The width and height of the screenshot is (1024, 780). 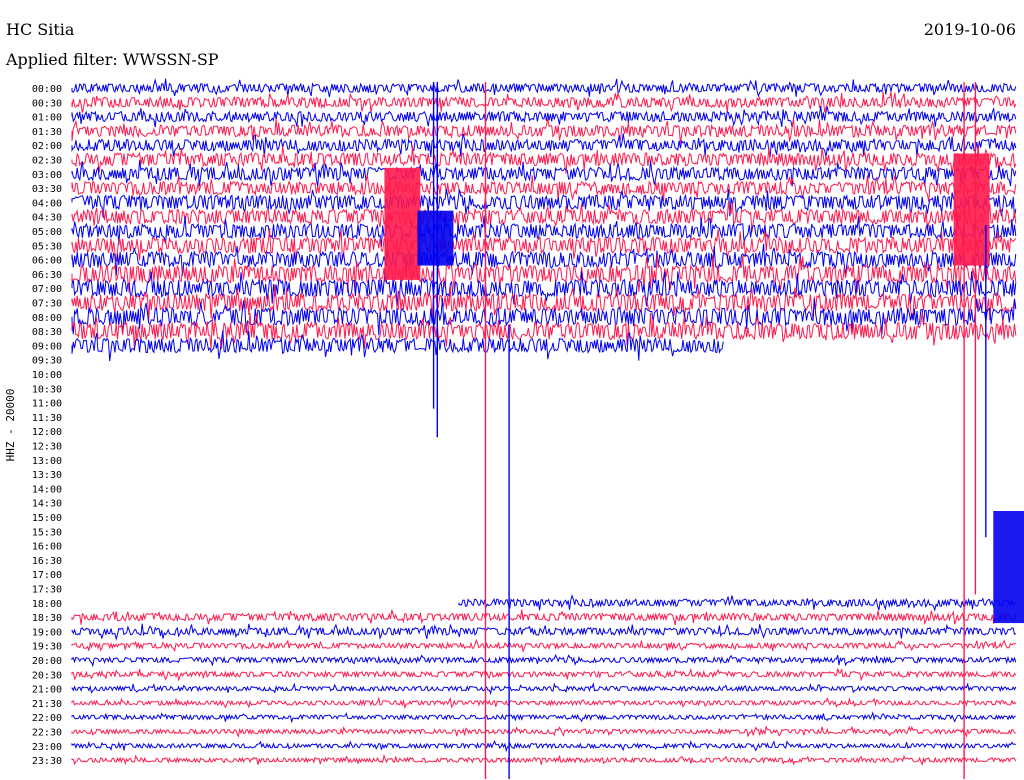 I want to click on time-label-0900: 09:00, so click(x=47, y=346).